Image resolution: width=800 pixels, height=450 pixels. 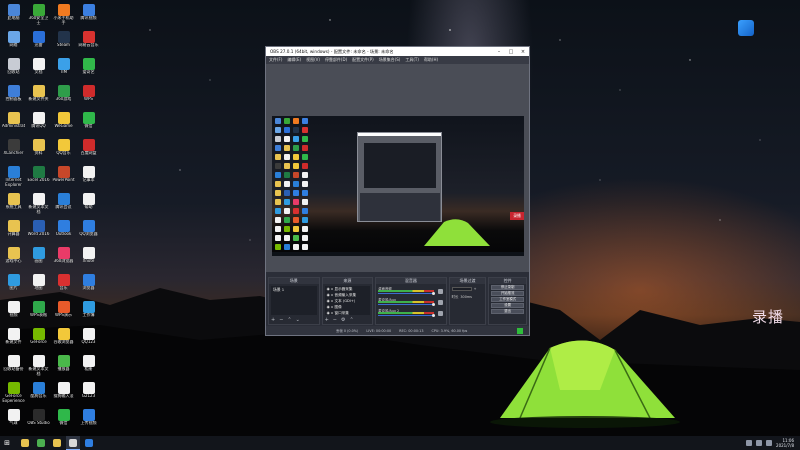 I want to click on control-button: 开始推流, so click(x=508, y=293).